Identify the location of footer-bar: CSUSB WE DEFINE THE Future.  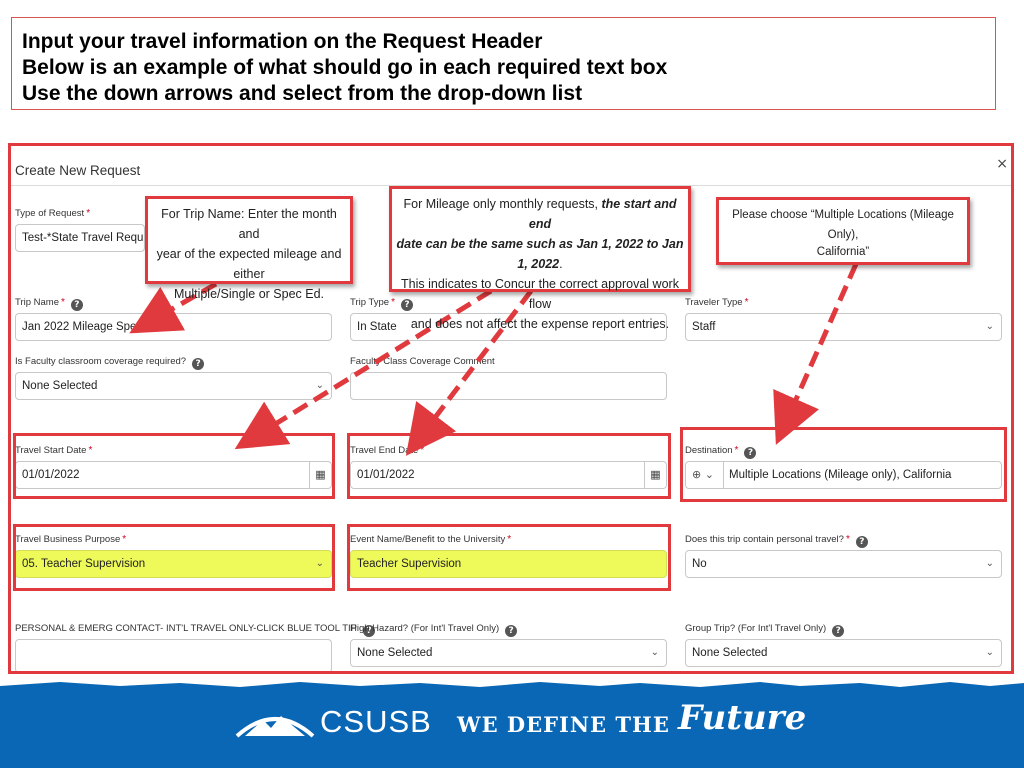
(512, 724).